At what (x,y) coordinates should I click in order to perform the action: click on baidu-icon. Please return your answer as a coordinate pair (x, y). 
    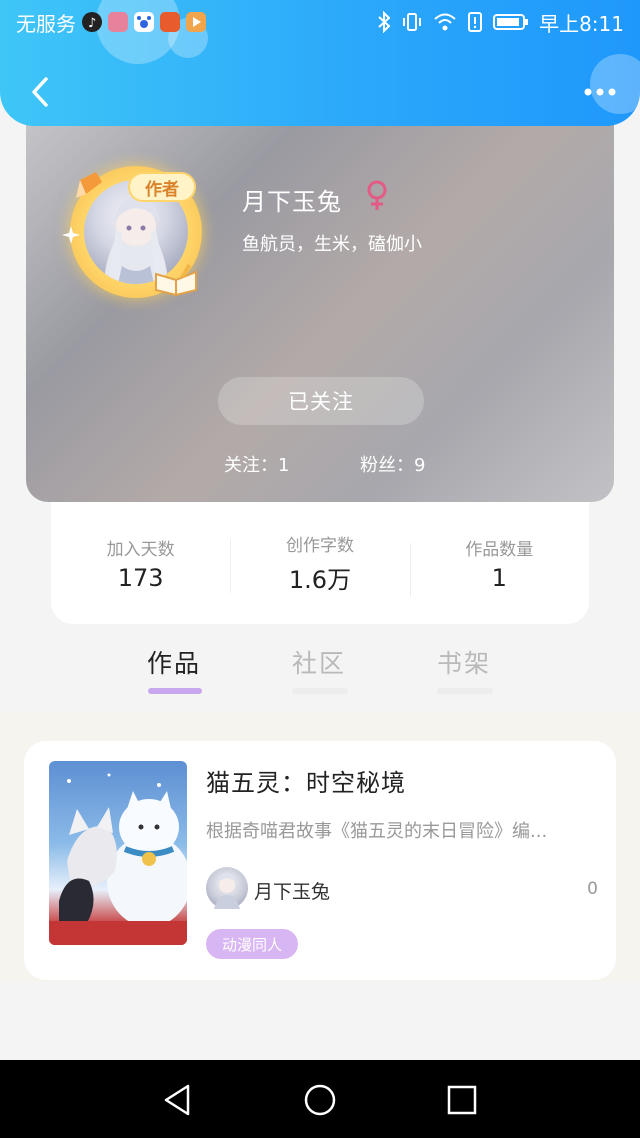
    Looking at the image, I should click on (144, 22).